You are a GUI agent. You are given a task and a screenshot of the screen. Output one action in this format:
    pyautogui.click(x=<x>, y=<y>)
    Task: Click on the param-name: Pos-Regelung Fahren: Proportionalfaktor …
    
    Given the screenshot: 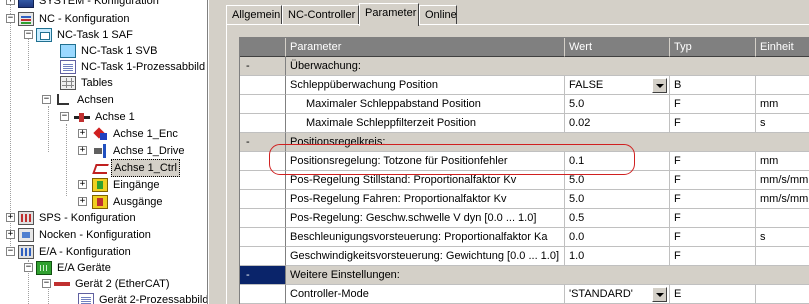 What is the action you would take?
    pyautogui.click(x=425, y=199)
    